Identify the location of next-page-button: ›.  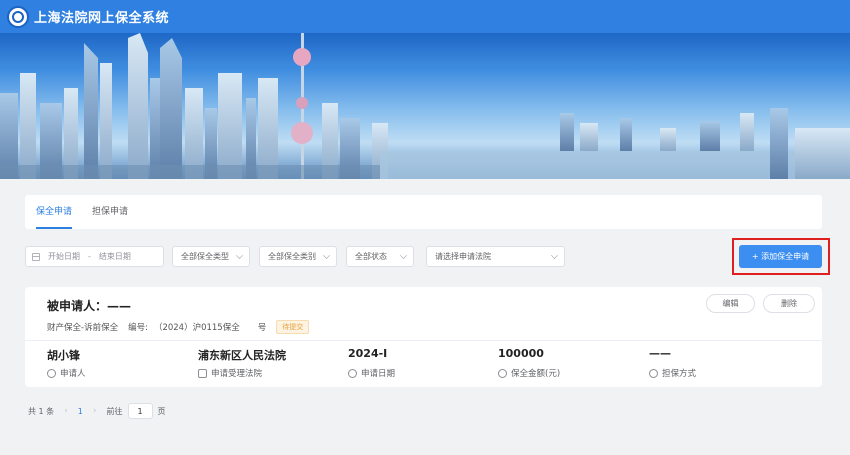
(95, 411).